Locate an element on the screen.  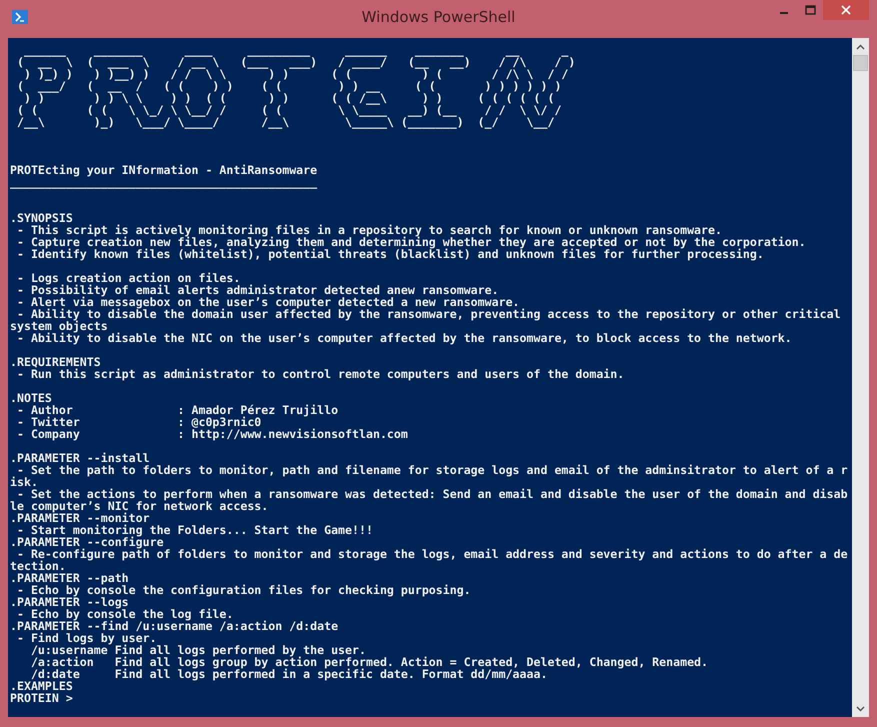
close-button is located at coordinates (846, 10).